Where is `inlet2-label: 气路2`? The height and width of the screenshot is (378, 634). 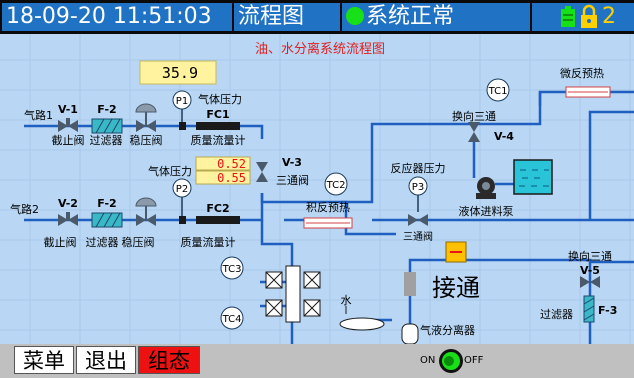
inlet2-label: 气路2 is located at coordinates (24, 209).